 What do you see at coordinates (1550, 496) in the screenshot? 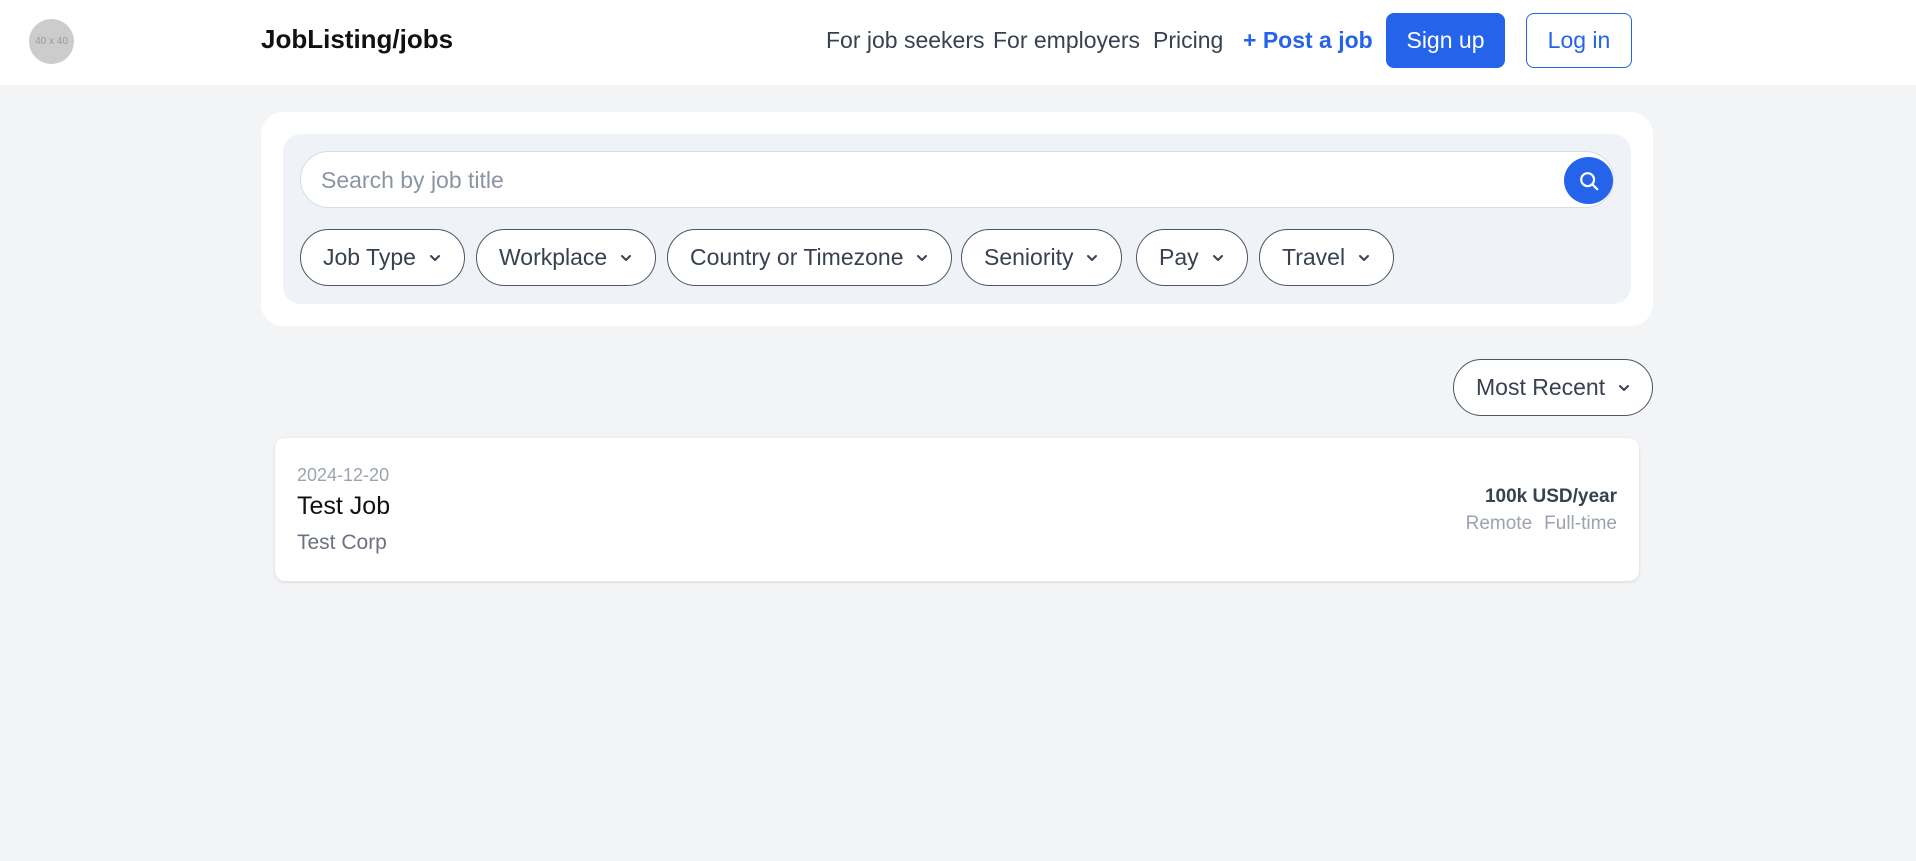
I see `job-pay: 100k USD/year` at bounding box center [1550, 496].